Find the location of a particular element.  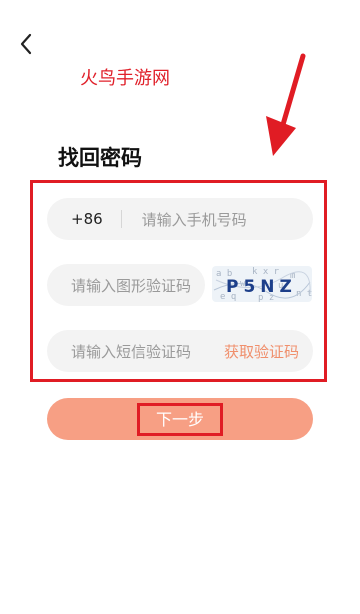

next-button: 下一步 is located at coordinates (180, 419).